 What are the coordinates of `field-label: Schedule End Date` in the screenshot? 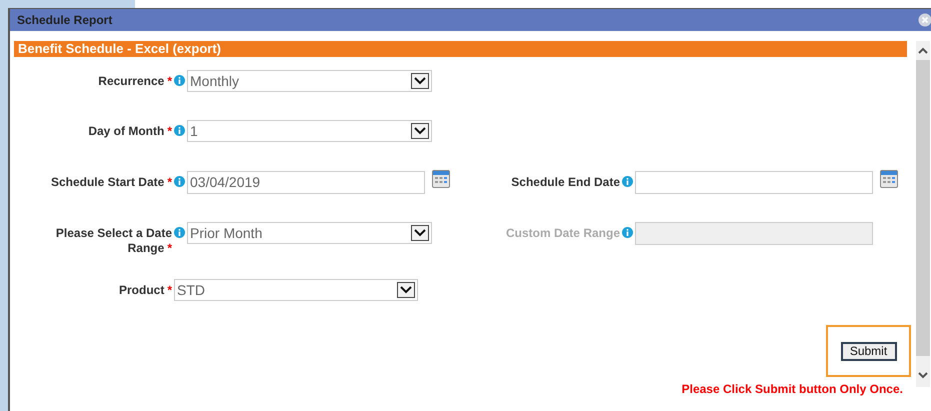 It's located at (565, 182).